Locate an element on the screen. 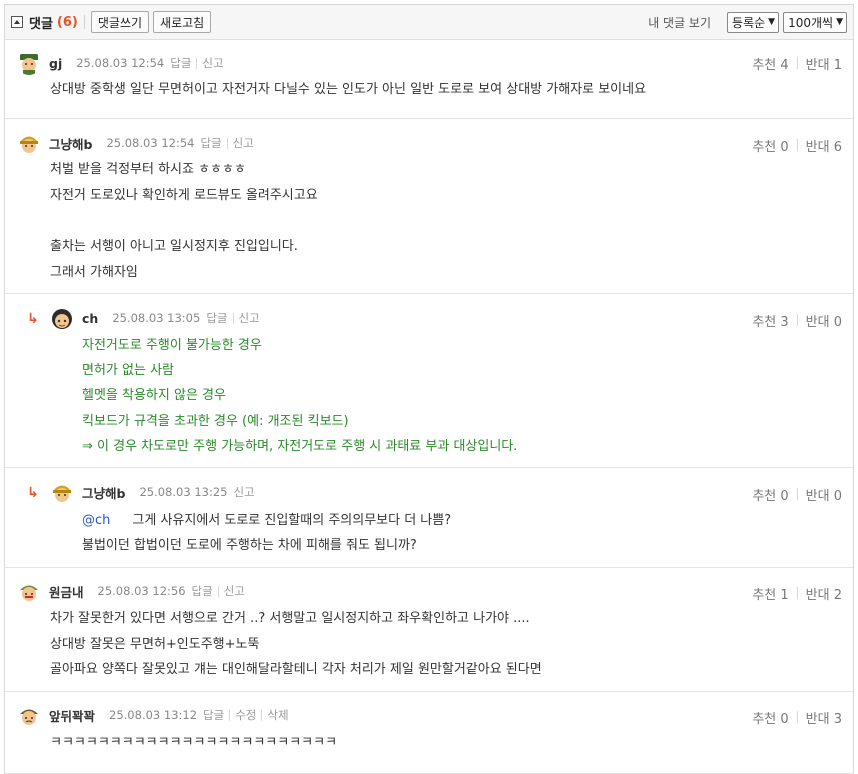  downvote-button: 반대 1 is located at coordinates (824, 63).